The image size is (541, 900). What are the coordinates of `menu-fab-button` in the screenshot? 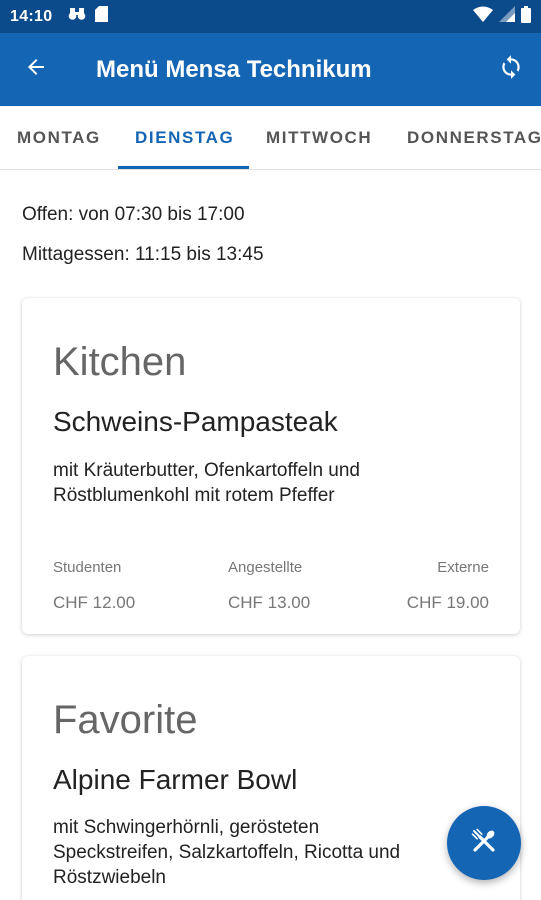 It's located at (484, 843).